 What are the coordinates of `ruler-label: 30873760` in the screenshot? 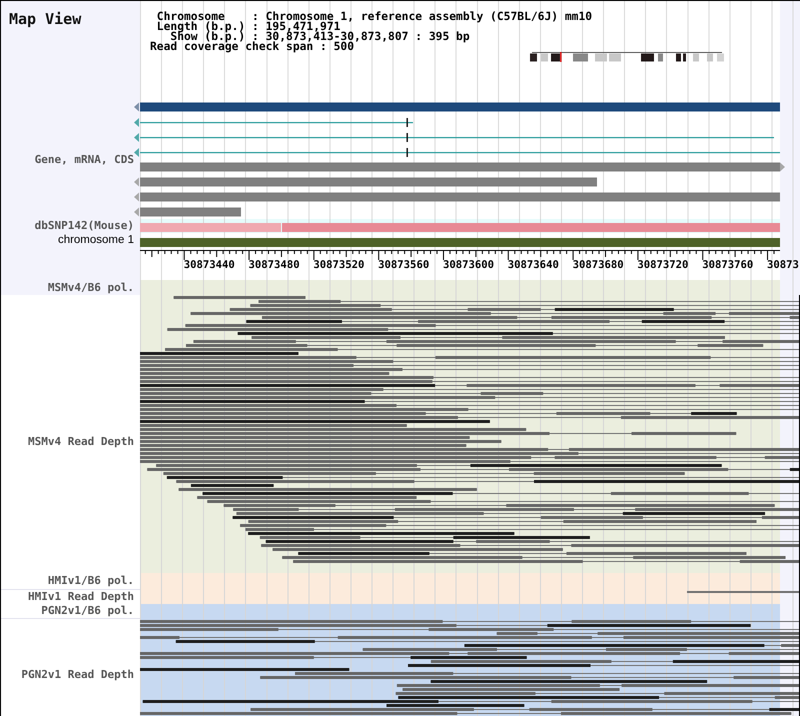 It's located at (728, 265).